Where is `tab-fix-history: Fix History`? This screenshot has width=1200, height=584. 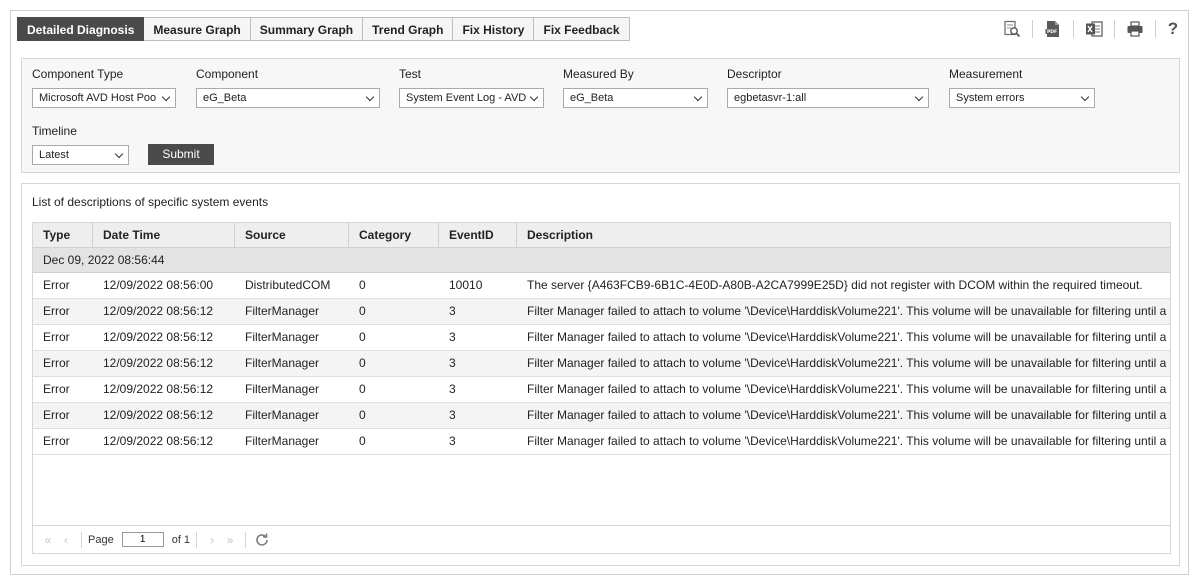 tab-fix-history: Fix History is located at coordinates (494, 29).